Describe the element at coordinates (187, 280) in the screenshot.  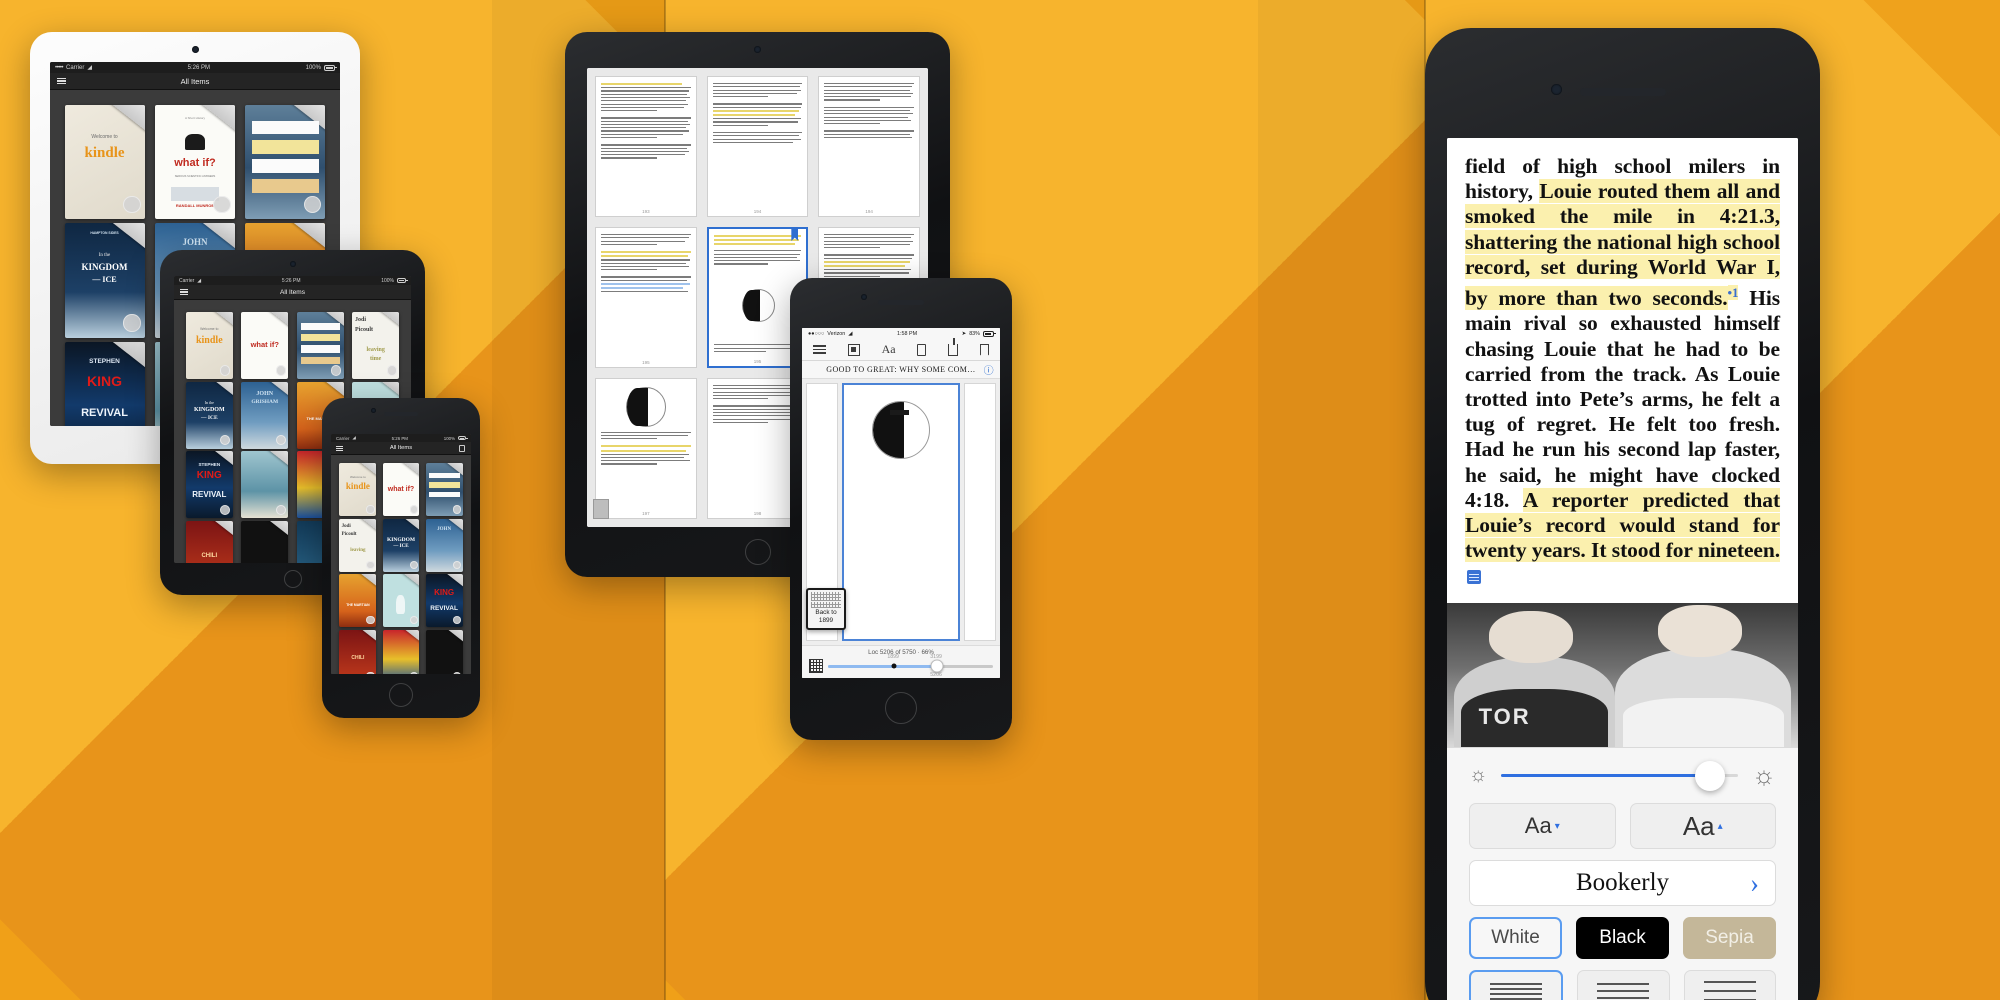
I see `carrier-label: Carrier` at that location.